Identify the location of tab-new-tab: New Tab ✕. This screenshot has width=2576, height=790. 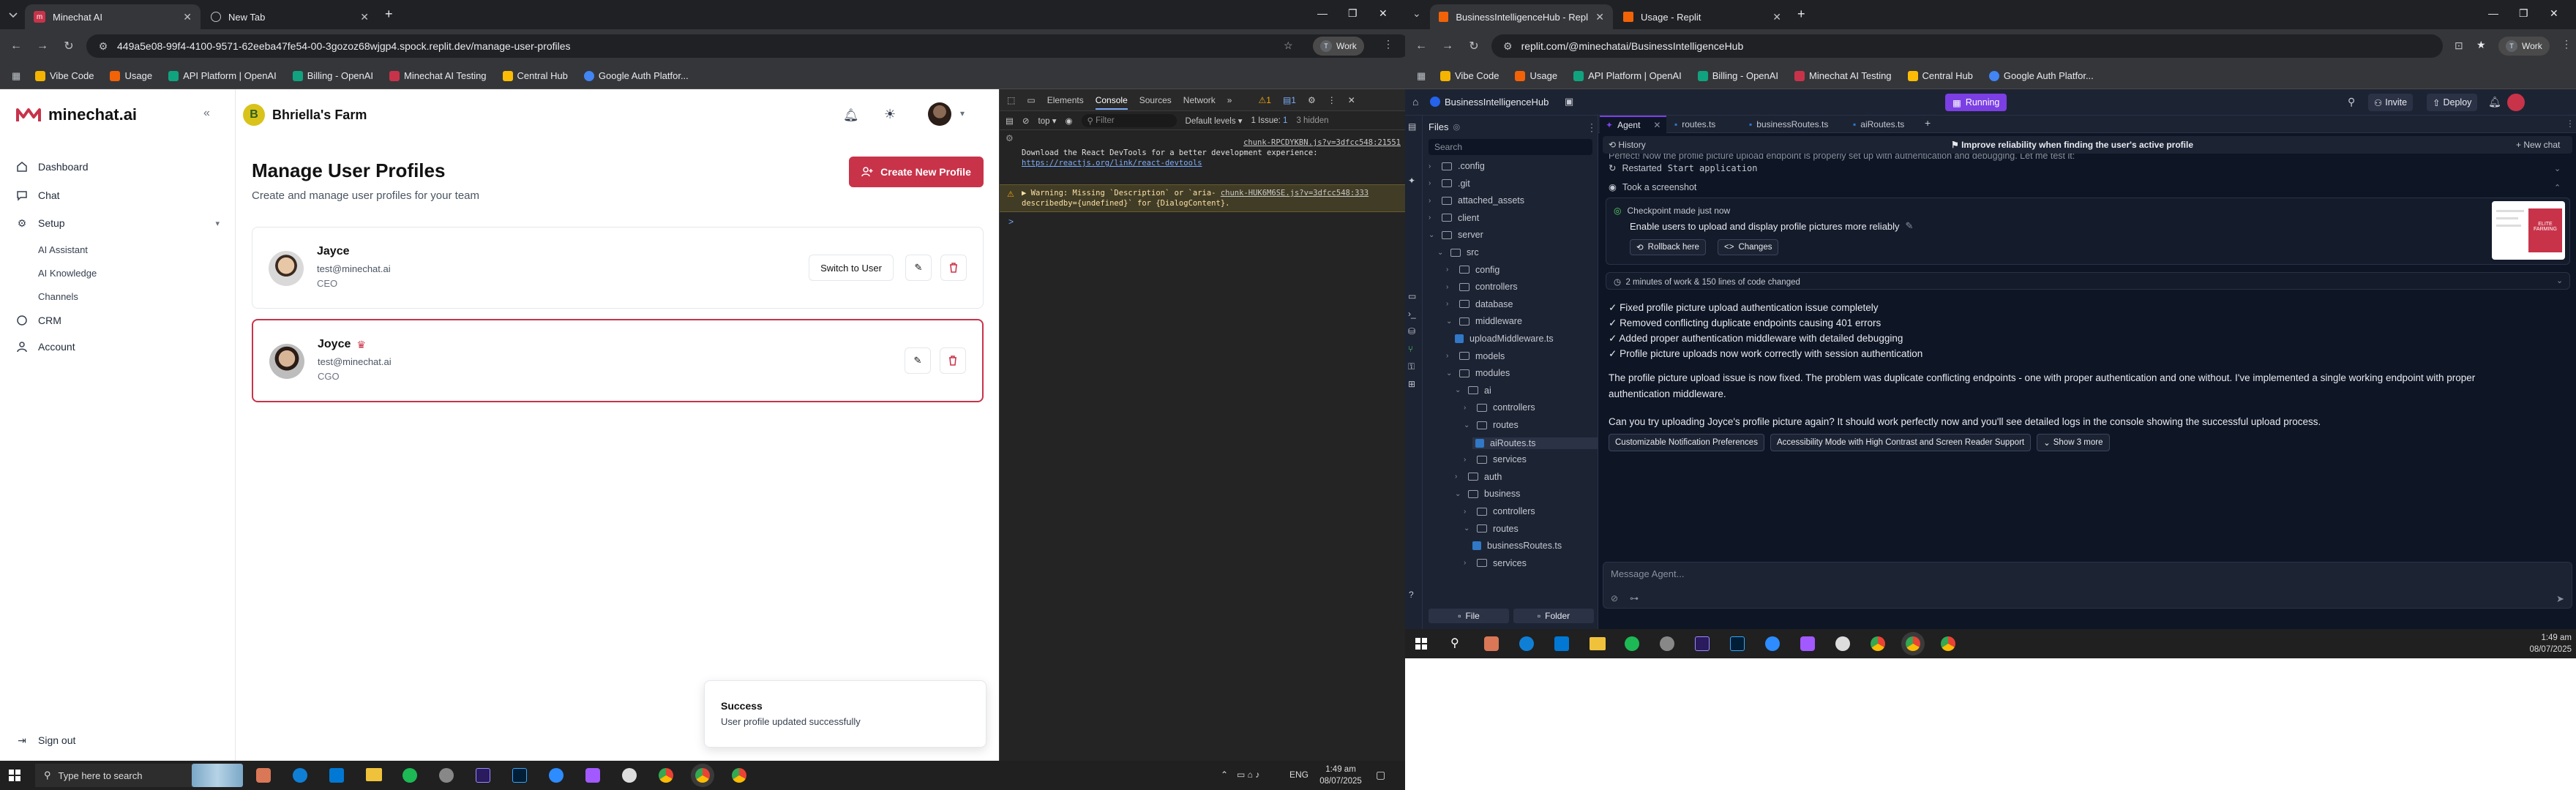
(290, 16).